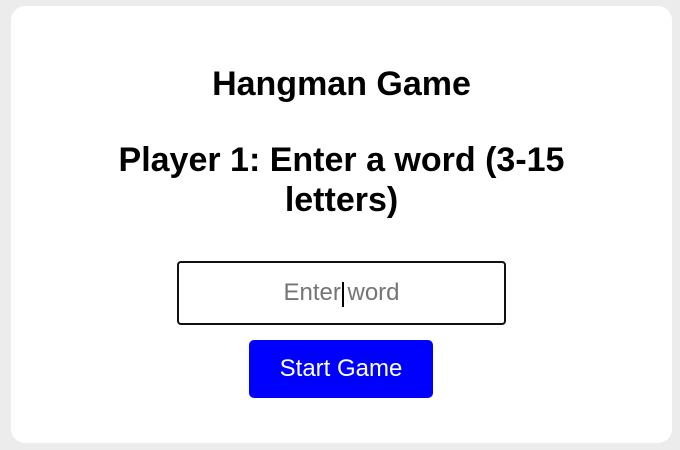 The width and height of the screenshot is (680, 450). What do you see at coordinates (343, 294) in the screenshot?
I see `text-caret` at bounding box center [343, 294].